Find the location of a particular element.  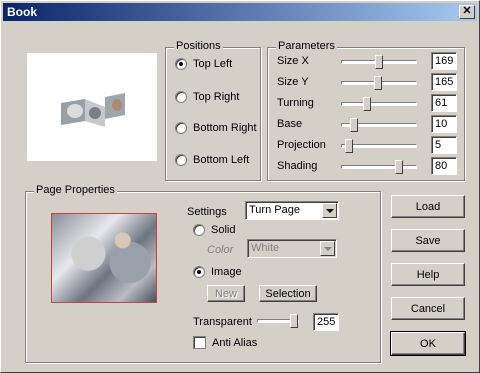

new-button: New is located at coordinates (226, 293).